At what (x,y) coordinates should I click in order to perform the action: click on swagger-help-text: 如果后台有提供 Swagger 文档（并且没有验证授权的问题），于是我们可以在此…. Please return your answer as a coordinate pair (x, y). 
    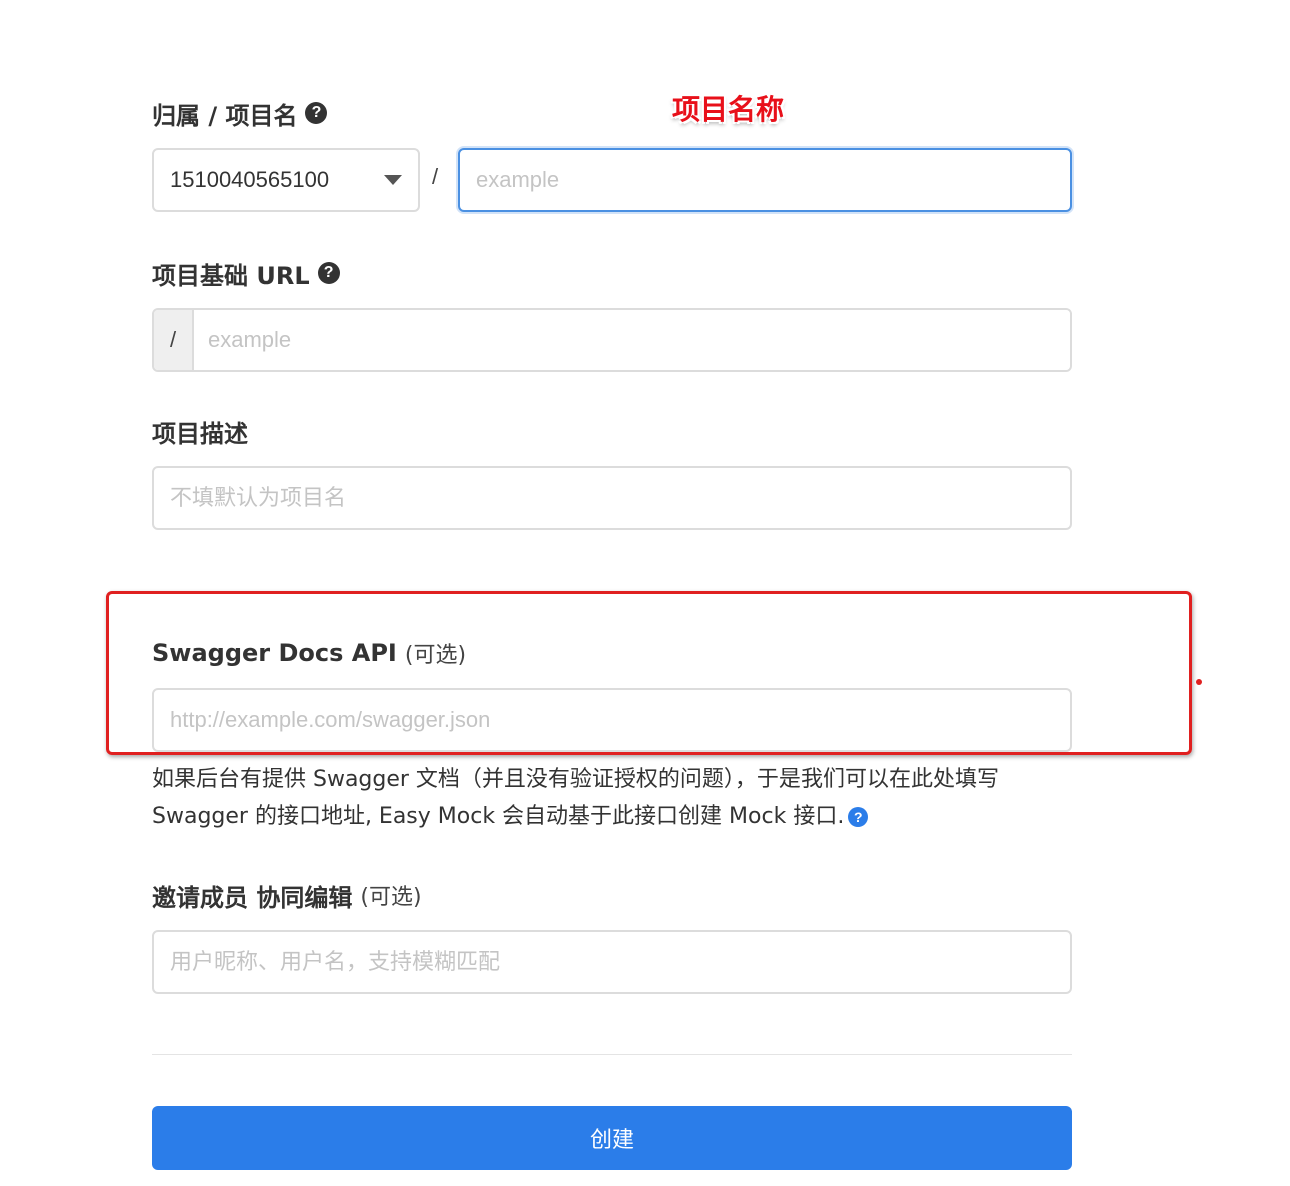
    Looking at the image, I should click on (622, 798).